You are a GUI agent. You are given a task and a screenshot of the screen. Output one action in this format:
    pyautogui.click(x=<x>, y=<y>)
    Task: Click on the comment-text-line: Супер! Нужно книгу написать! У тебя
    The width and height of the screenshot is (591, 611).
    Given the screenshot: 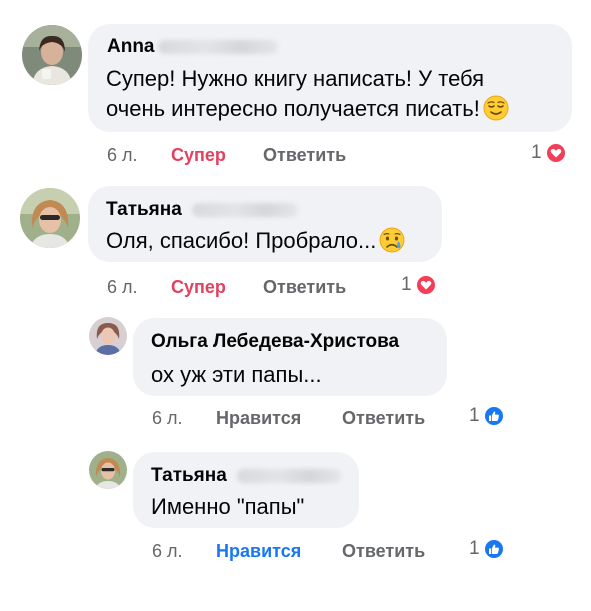 What is the action you would take?
    pyautogui.click(x=295, y=78)
    